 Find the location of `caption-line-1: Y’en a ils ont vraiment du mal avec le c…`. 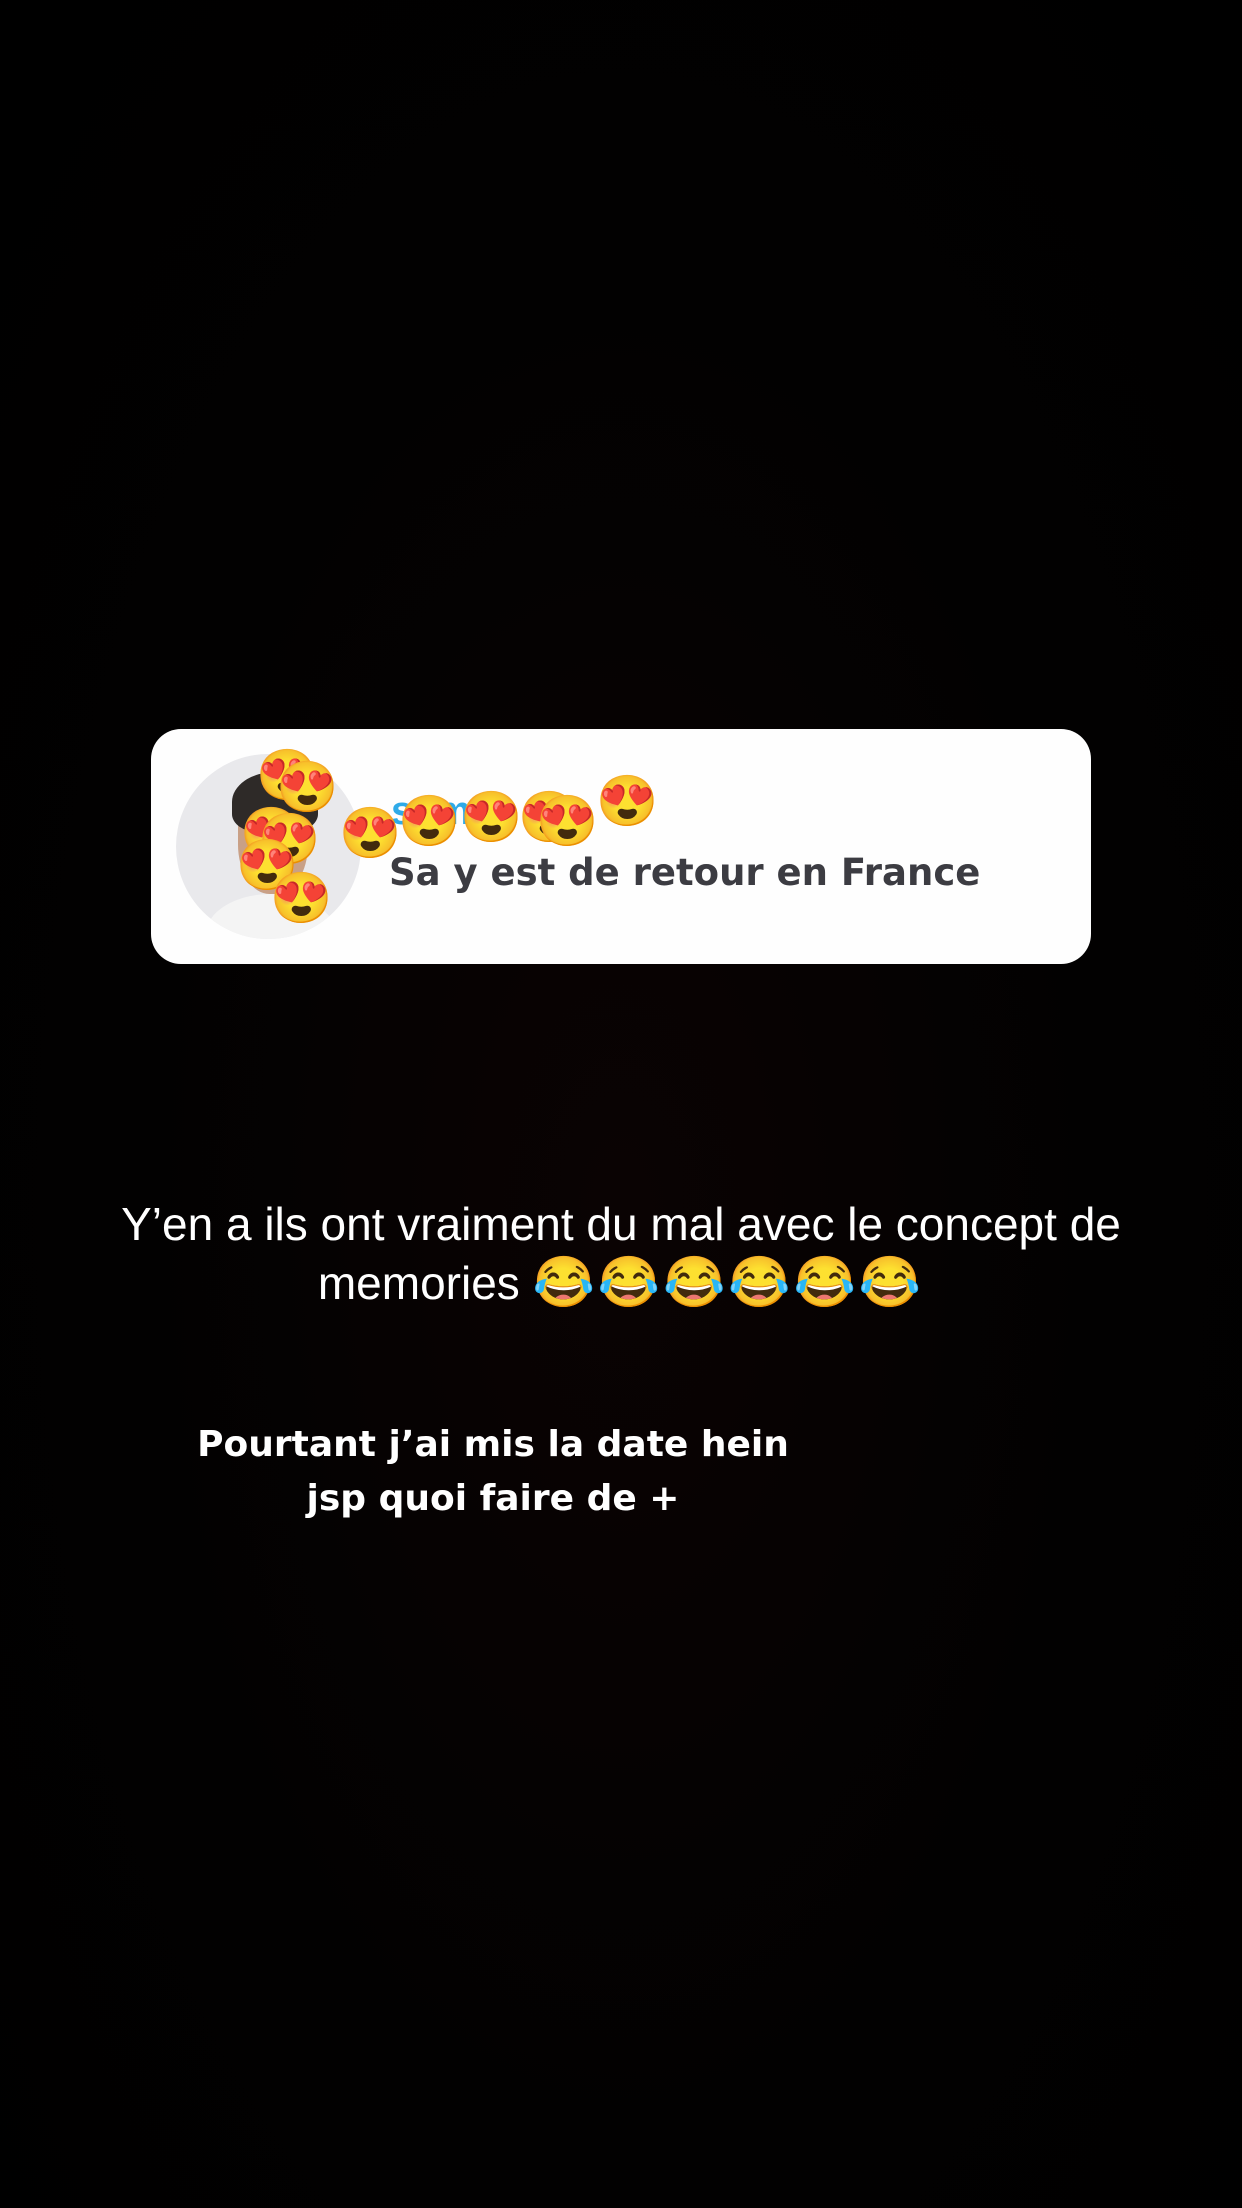

caption-line-1: Y’en a ils ont vraiment du mal avec le c… is located at coordinates (621, 1224).